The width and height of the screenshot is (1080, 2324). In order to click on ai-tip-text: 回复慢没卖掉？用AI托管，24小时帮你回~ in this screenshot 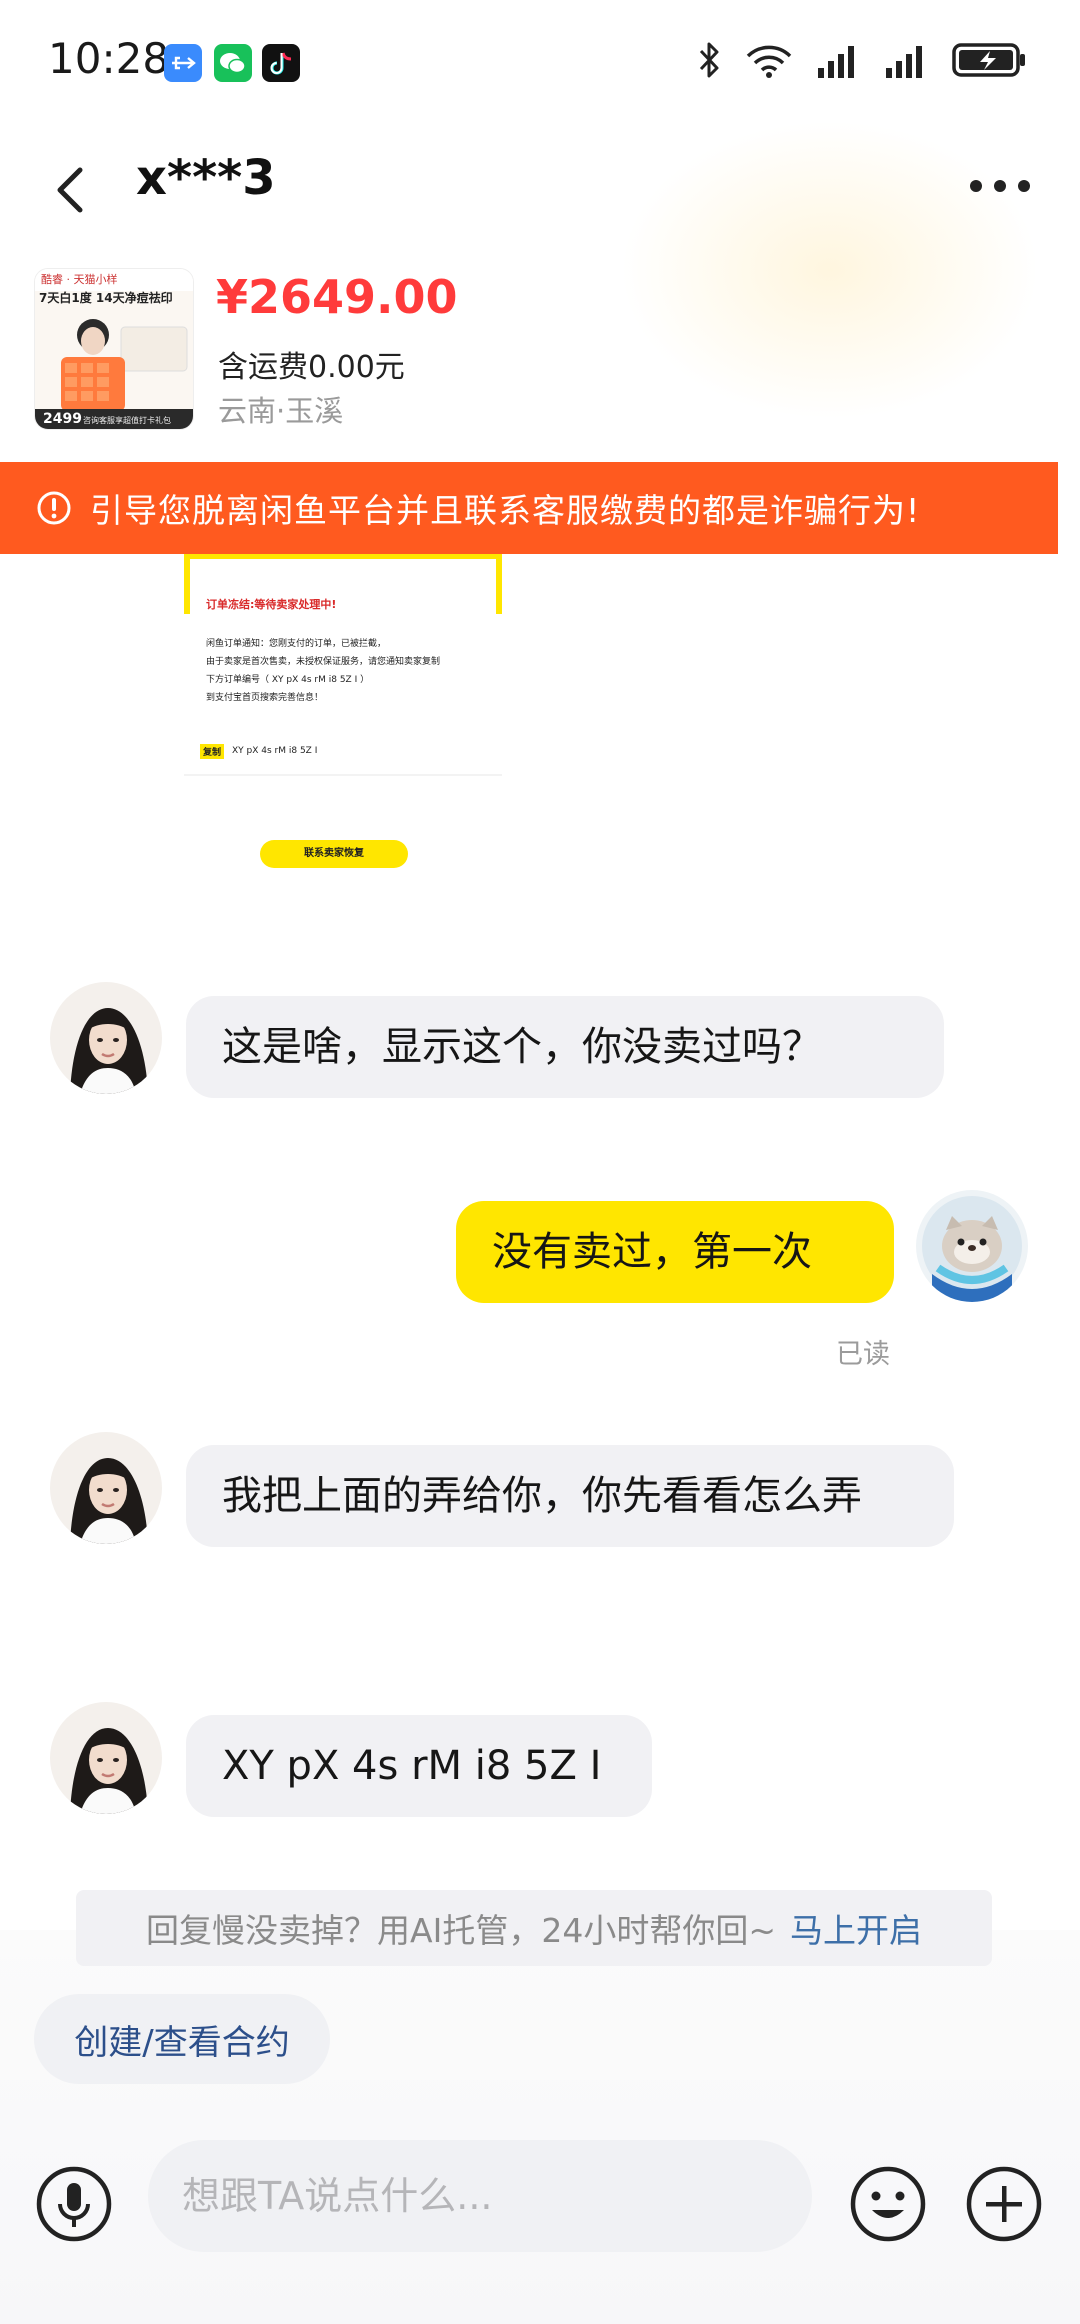, I will do `click(461, 1930)`.